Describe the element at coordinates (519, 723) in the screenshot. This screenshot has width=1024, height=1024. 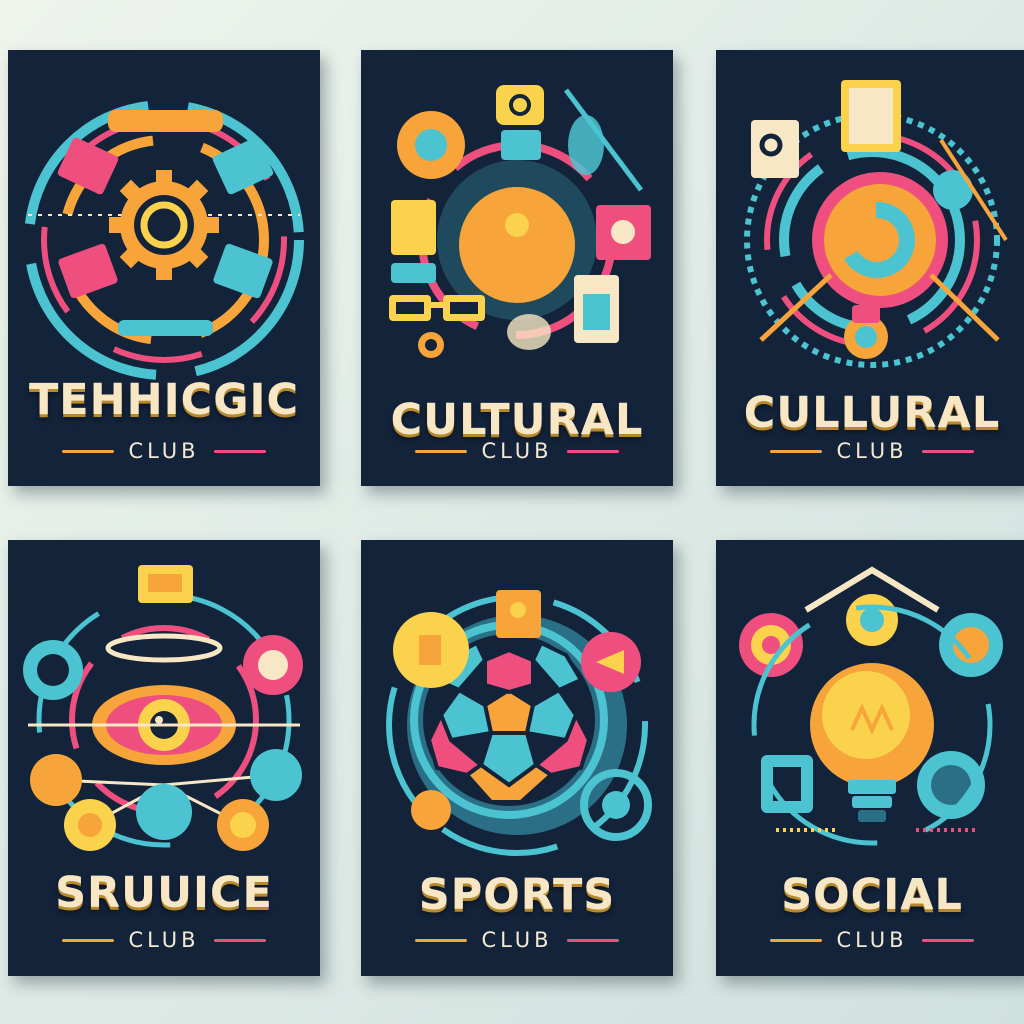
I see `sports-club-artwork` at that location.